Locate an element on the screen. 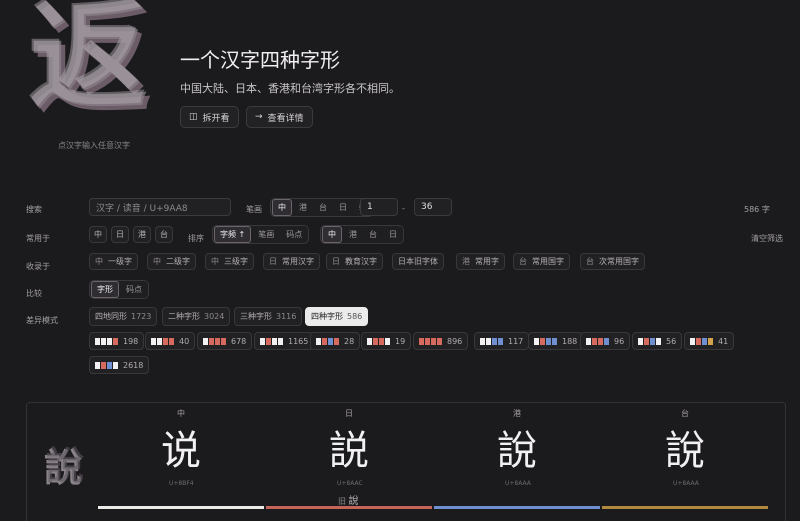  sort-selector: 字频 ↑ 笔画 码点 is located at coordinates (261, 234).